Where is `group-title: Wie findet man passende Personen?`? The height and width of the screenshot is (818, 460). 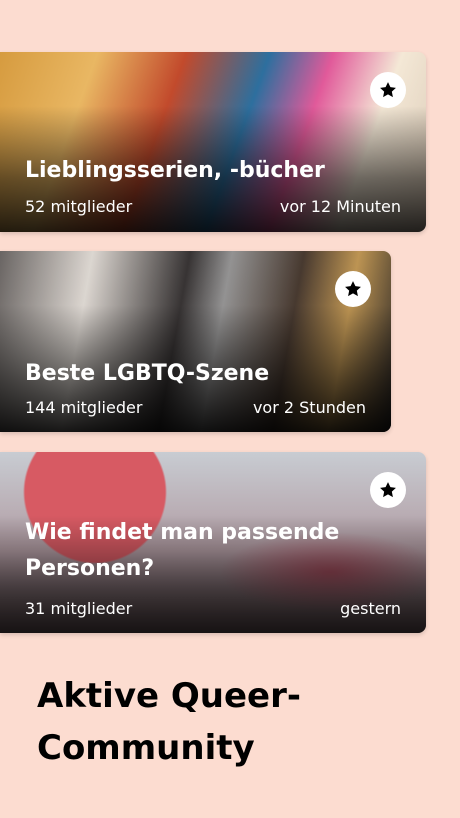 group-title: Wie findet man passende Personen? is located at coordinates (182, 550).